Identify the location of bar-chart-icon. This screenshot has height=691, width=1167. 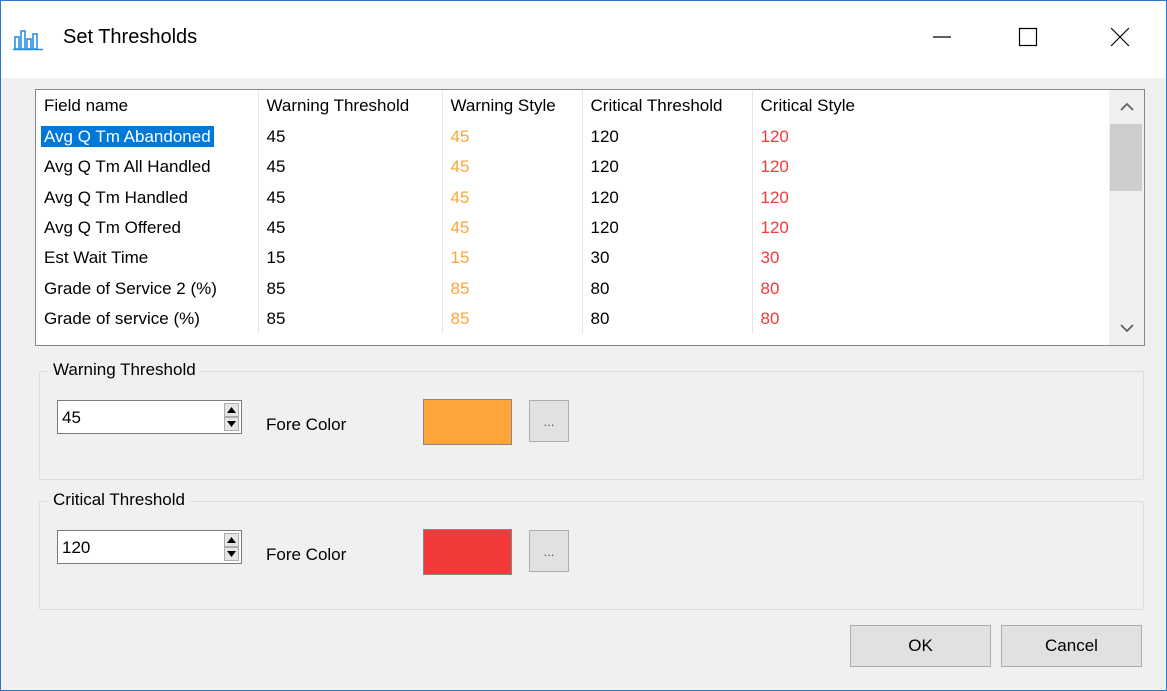
(28, 40).